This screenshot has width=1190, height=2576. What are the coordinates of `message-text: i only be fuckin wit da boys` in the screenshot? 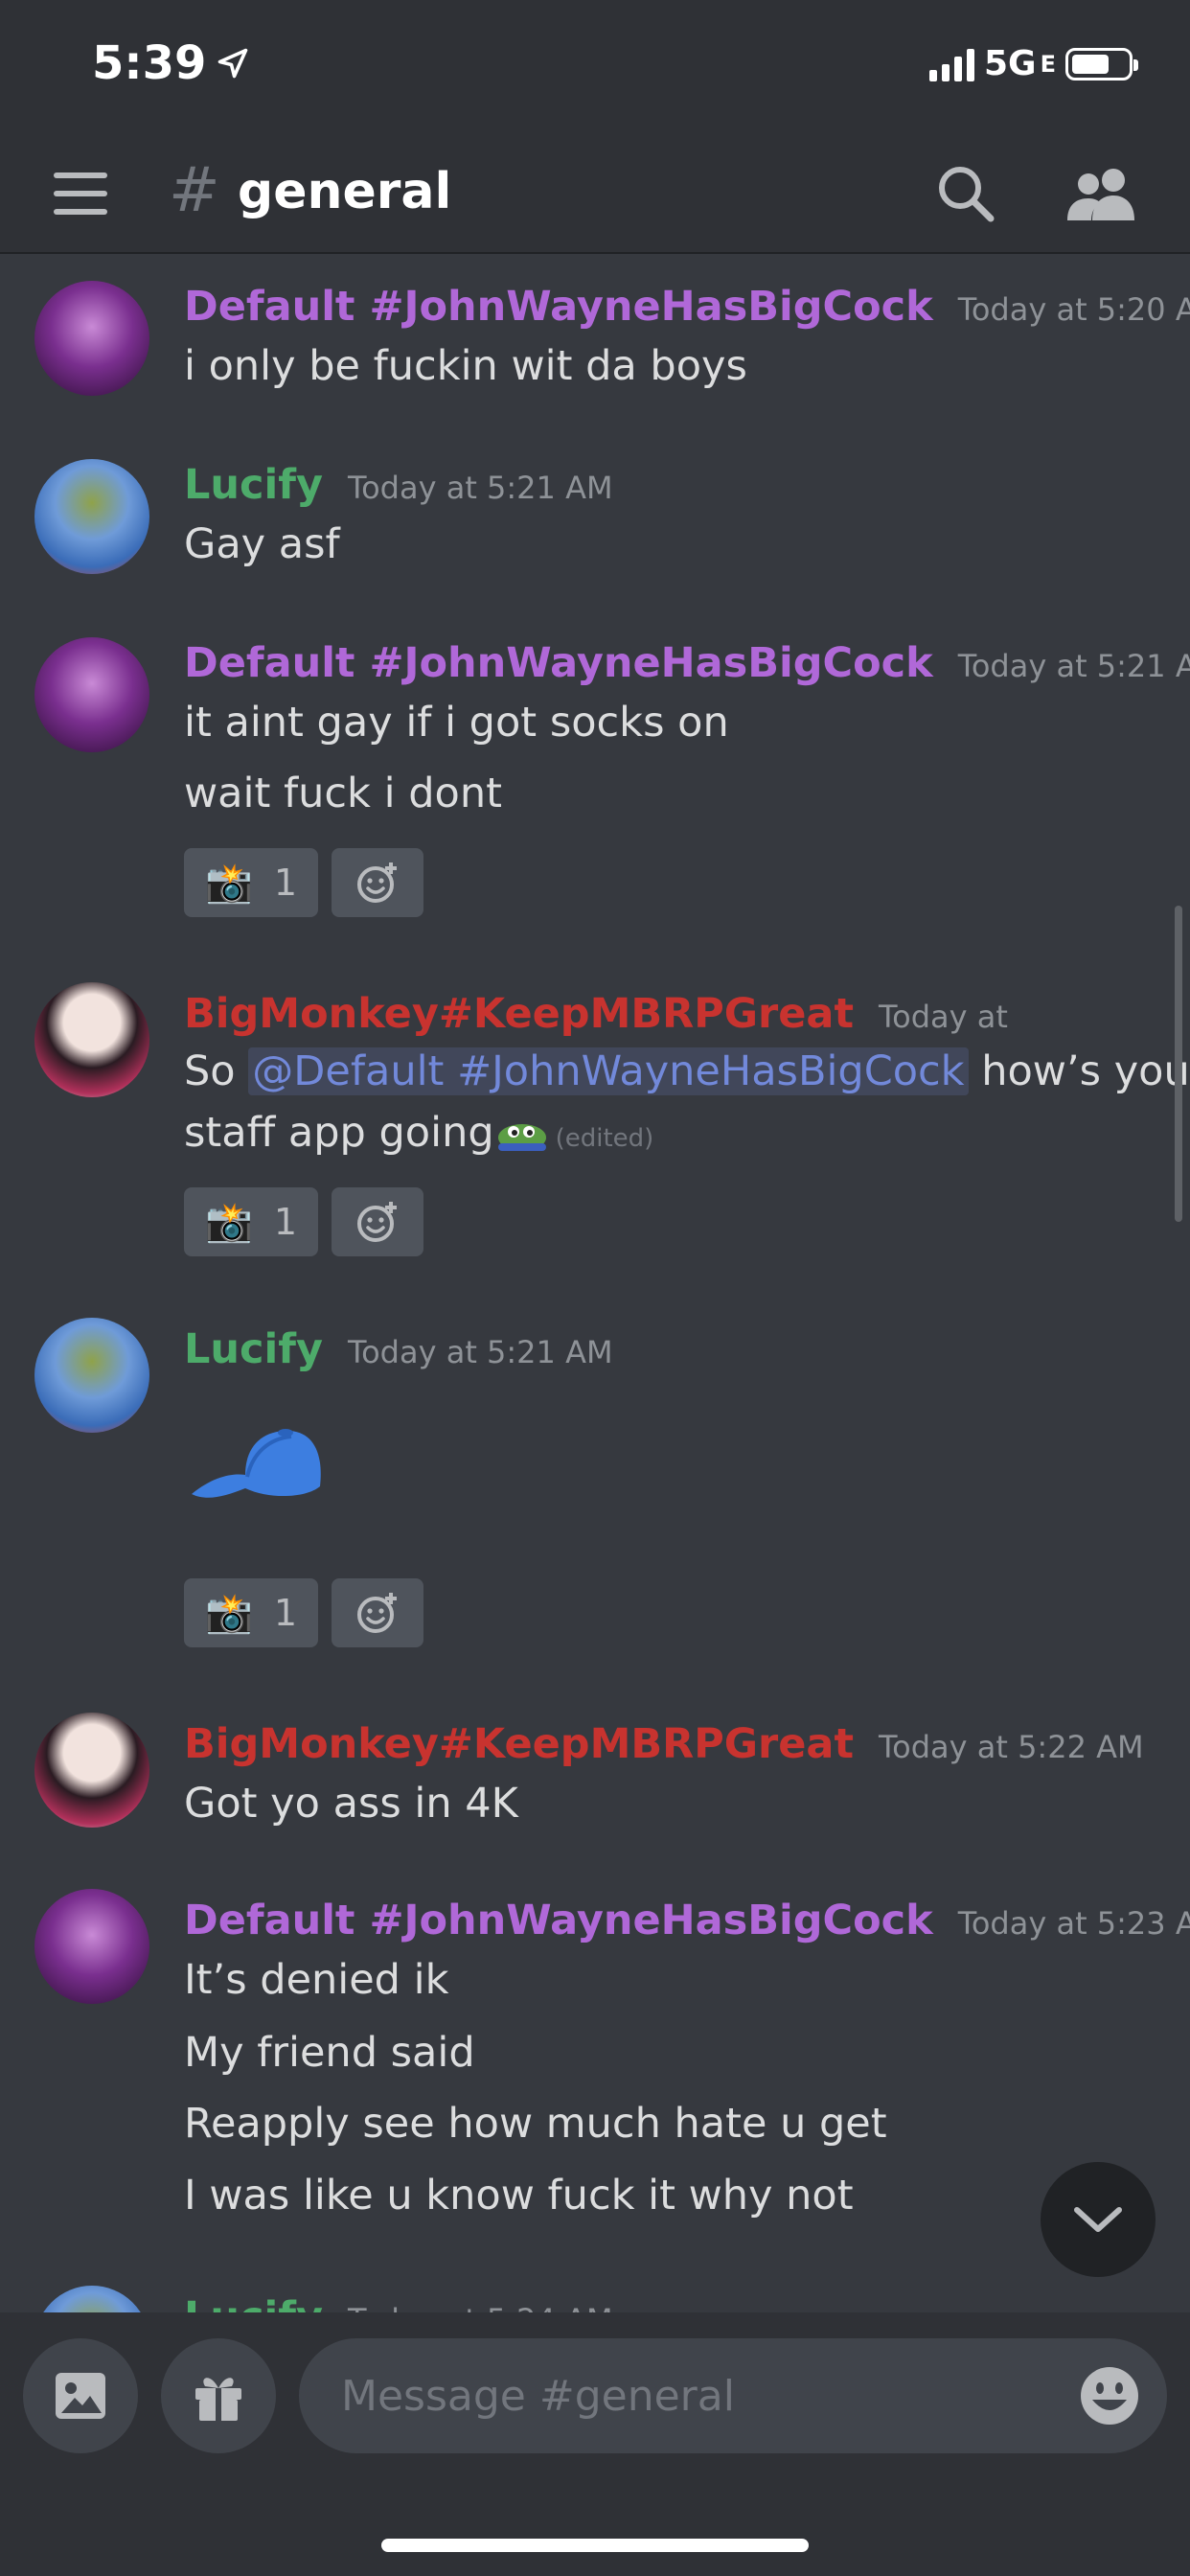 It's located at (466, 366).